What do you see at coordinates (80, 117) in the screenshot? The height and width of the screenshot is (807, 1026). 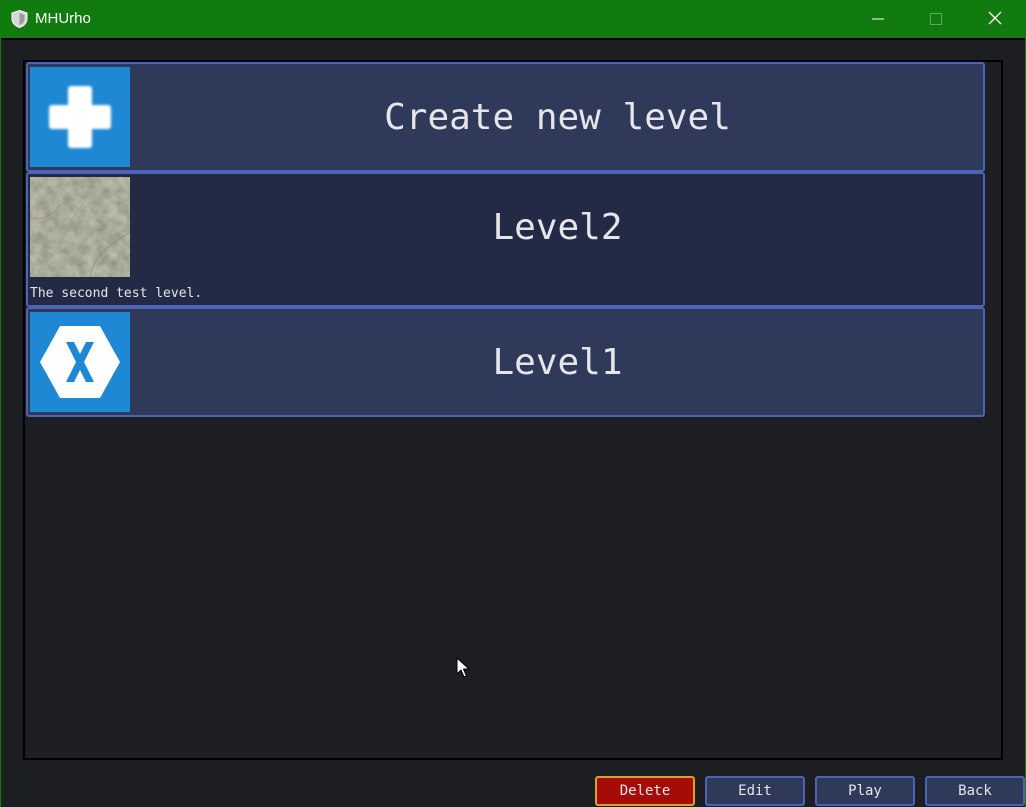 I see `plus-icon` at bounding box center [80, 117].